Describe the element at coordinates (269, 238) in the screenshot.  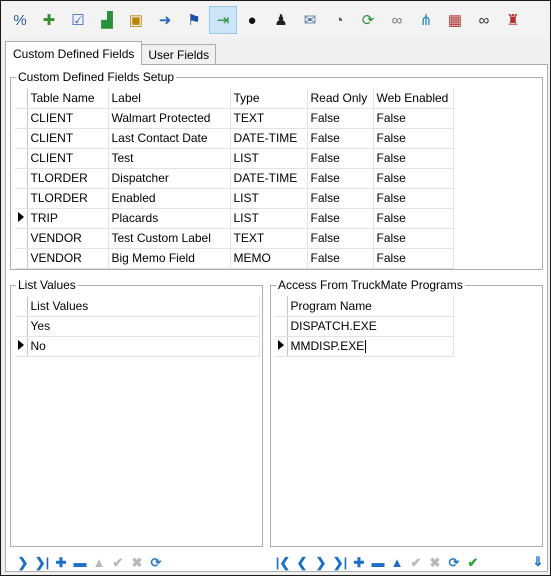
I see `cell-type: TEXT` at that location.